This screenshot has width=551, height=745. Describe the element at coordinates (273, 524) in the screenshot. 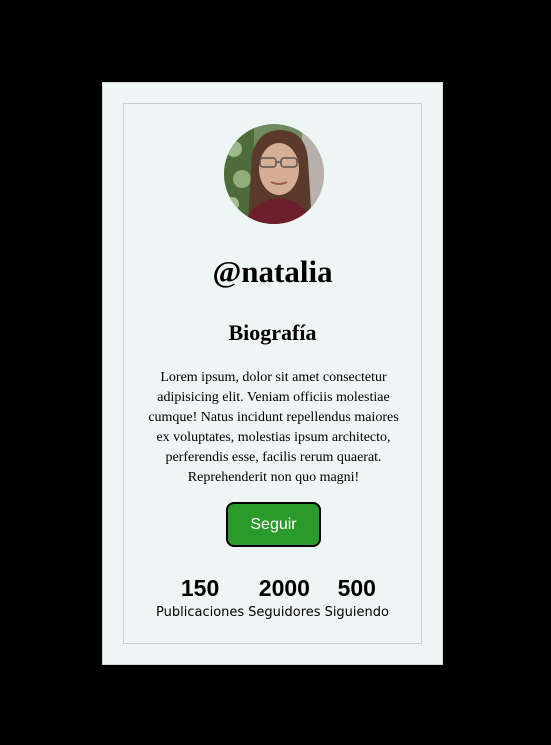

I see `follow-button: Seguir` at that location.